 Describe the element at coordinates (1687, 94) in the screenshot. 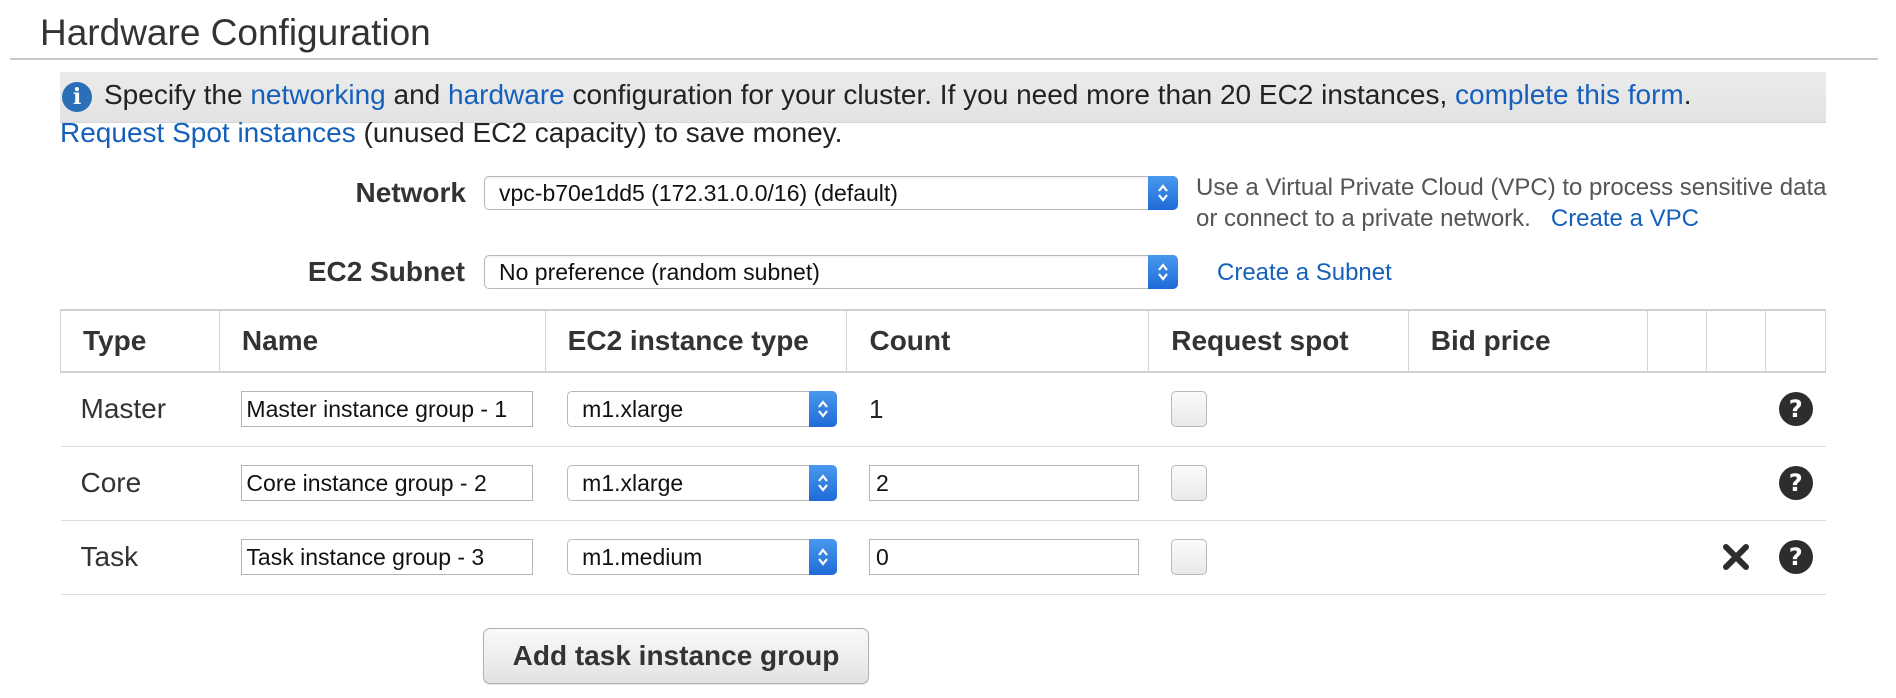

I see `info-text-4: .` at that location.